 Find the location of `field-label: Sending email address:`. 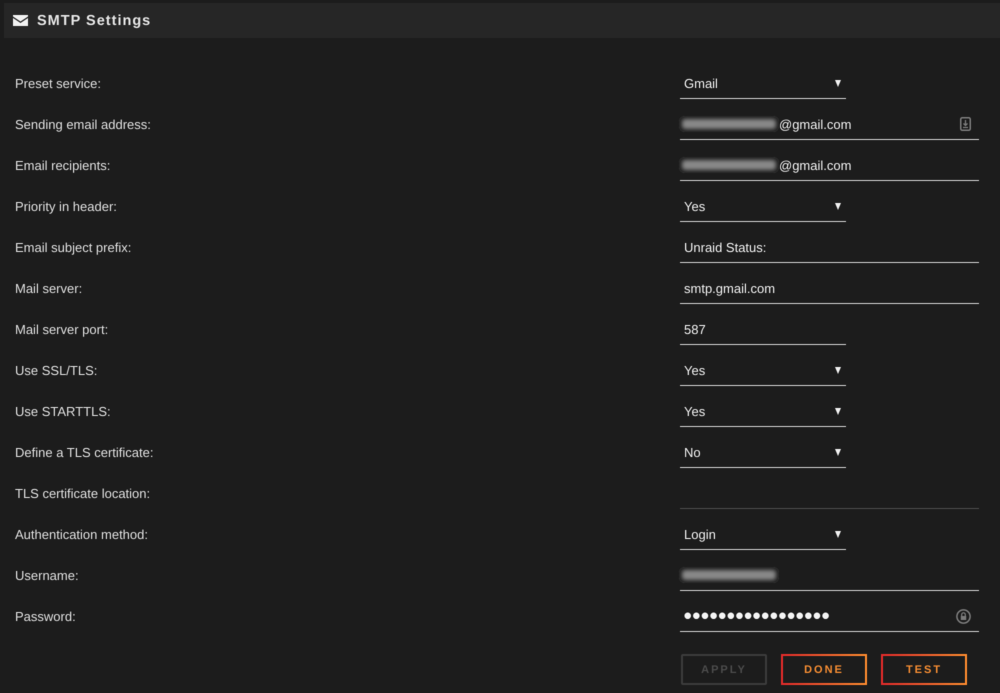

field-label: Sending email address: is located at coordinates (83, 124).